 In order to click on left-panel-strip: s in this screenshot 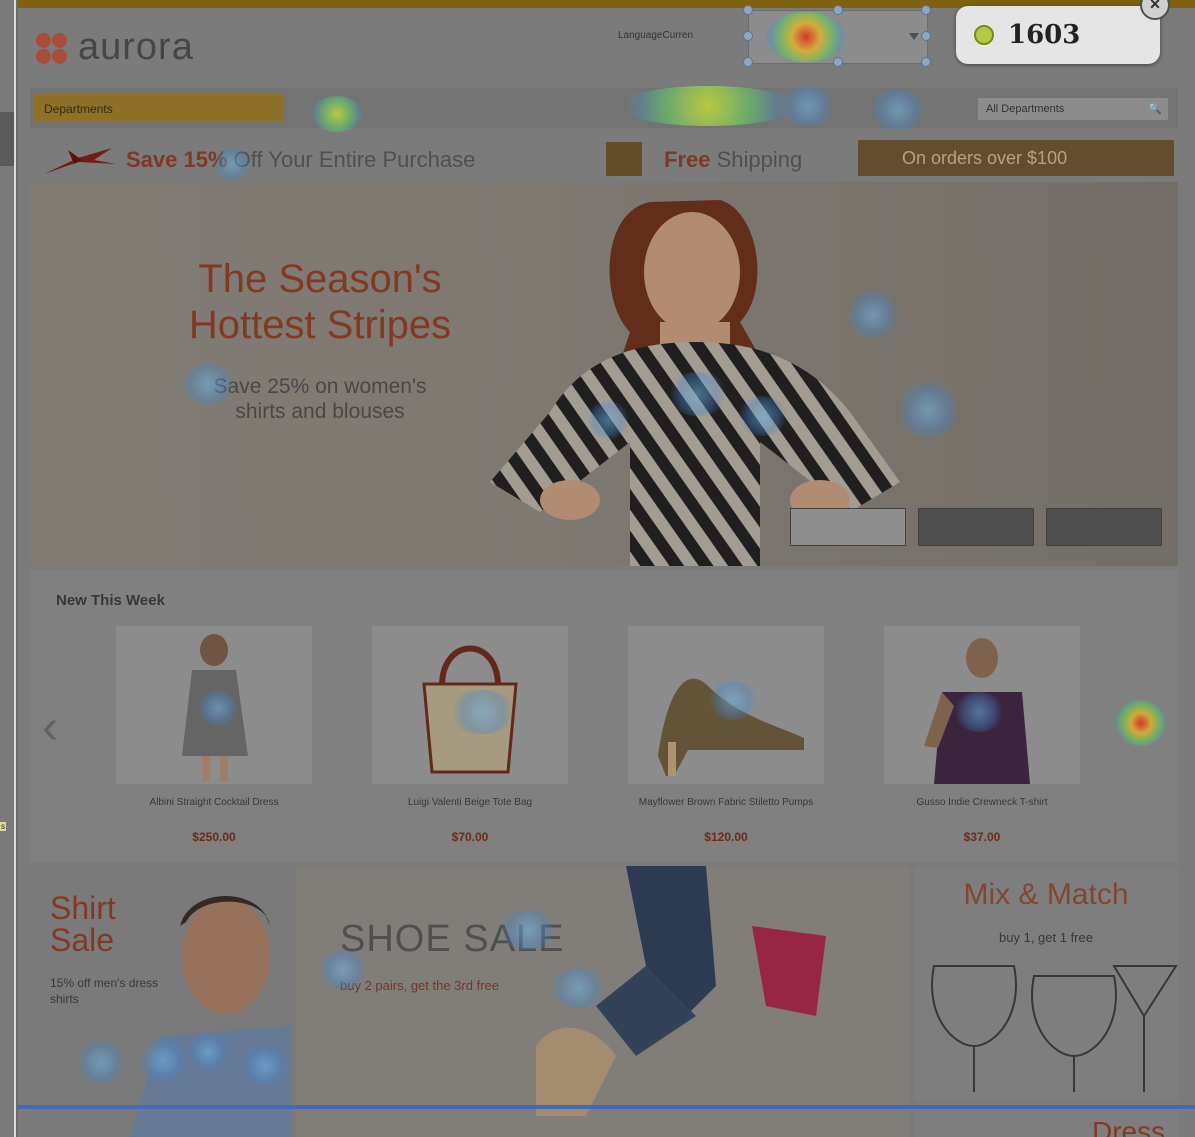, I will do `click(8, 568)`.